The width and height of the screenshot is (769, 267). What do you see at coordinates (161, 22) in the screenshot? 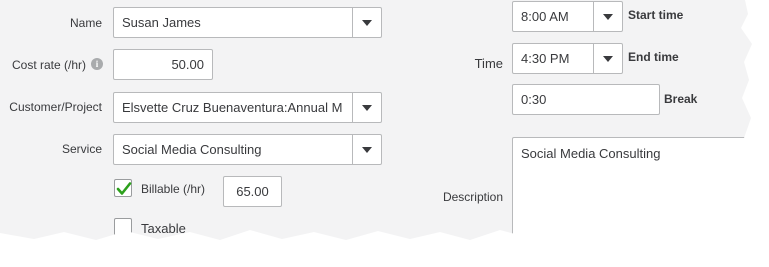
I see `name-value: Susan James` at bounding box center [161, 22].